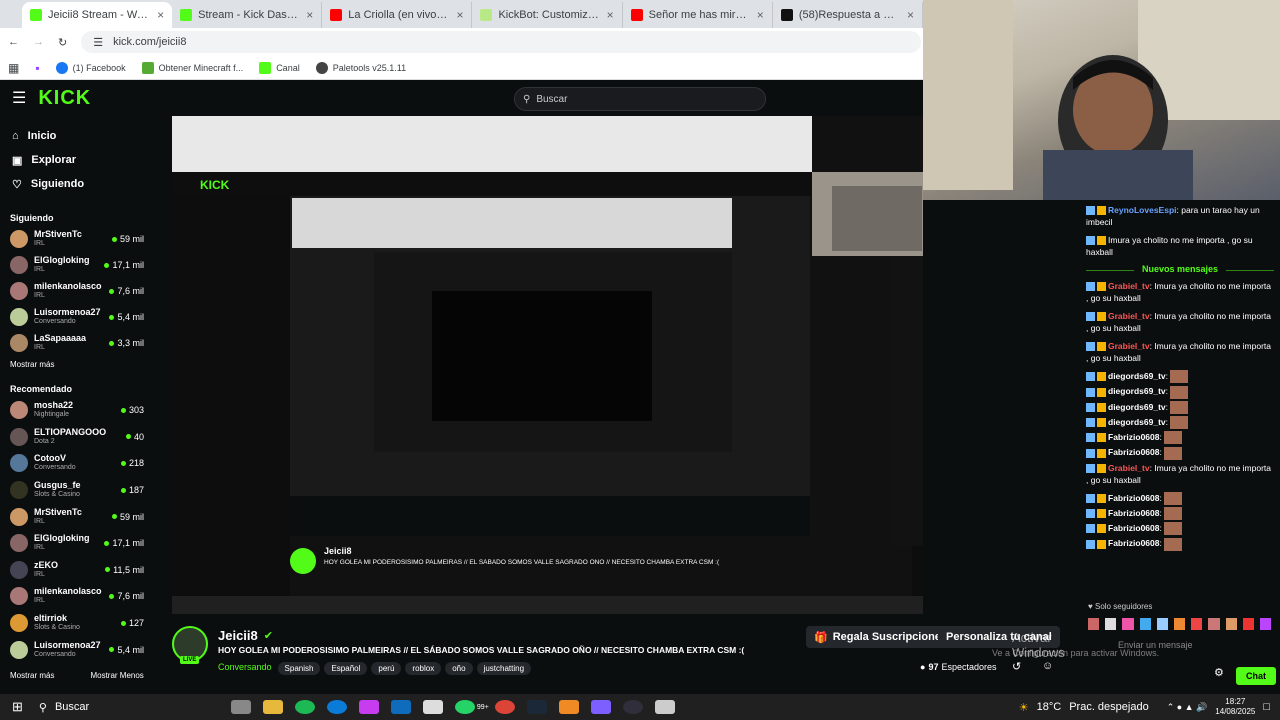  I want to click on sidebar-channel: LaSapaaaaa IRL 3,3 mil, so click(76, 343).